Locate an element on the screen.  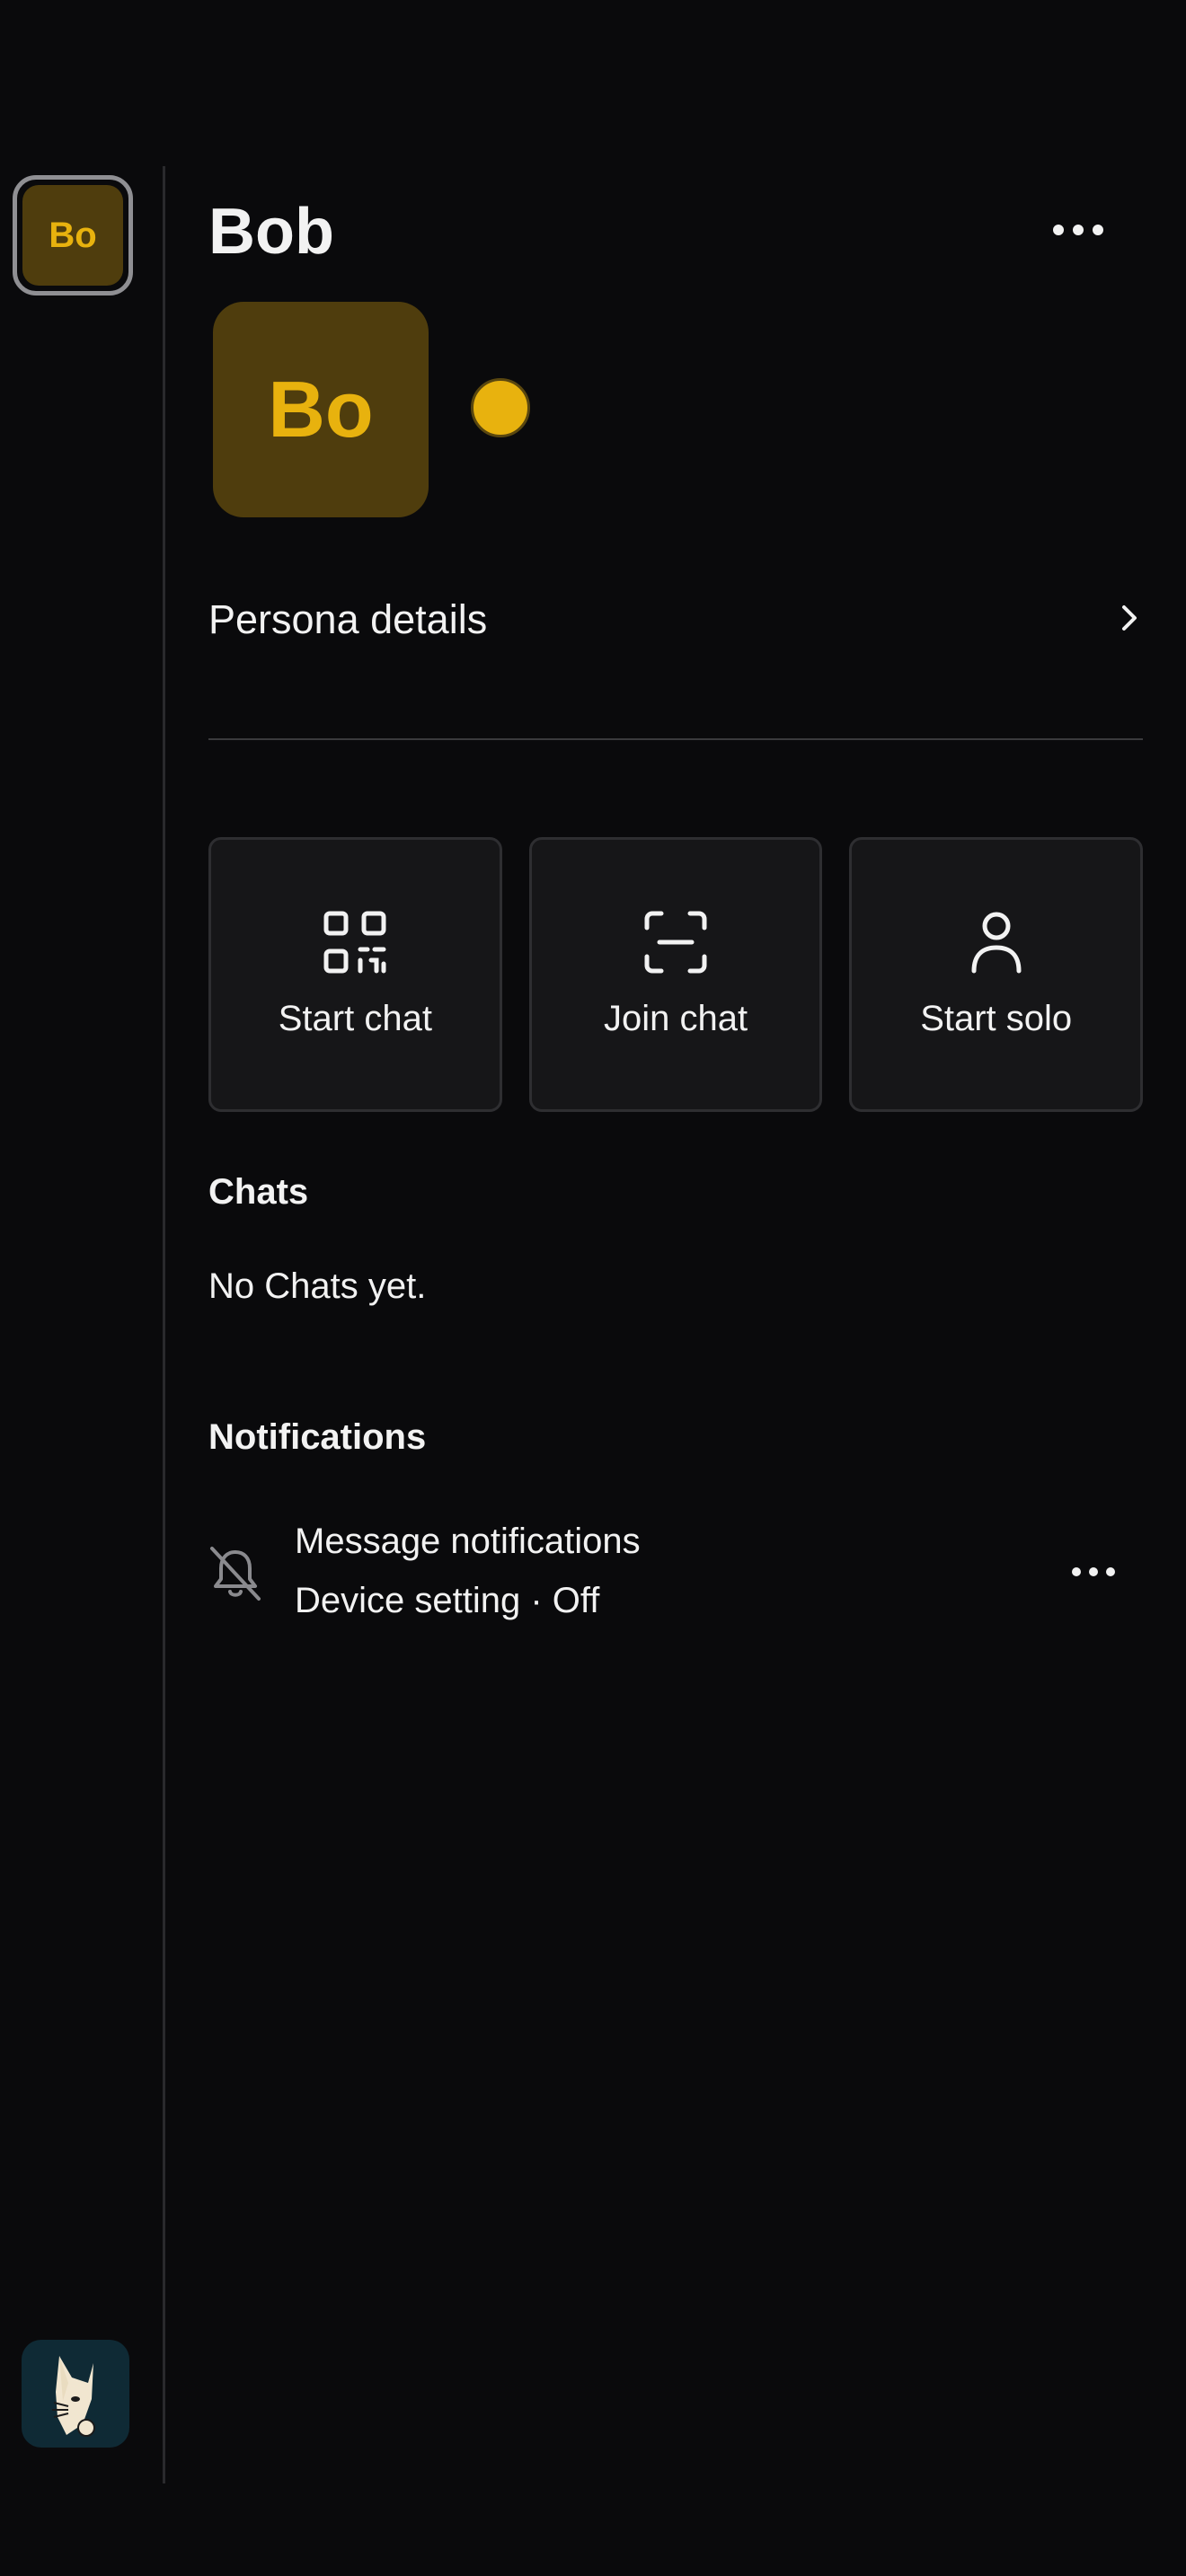
notification-more-button is located at coordinates (1093, 1572).